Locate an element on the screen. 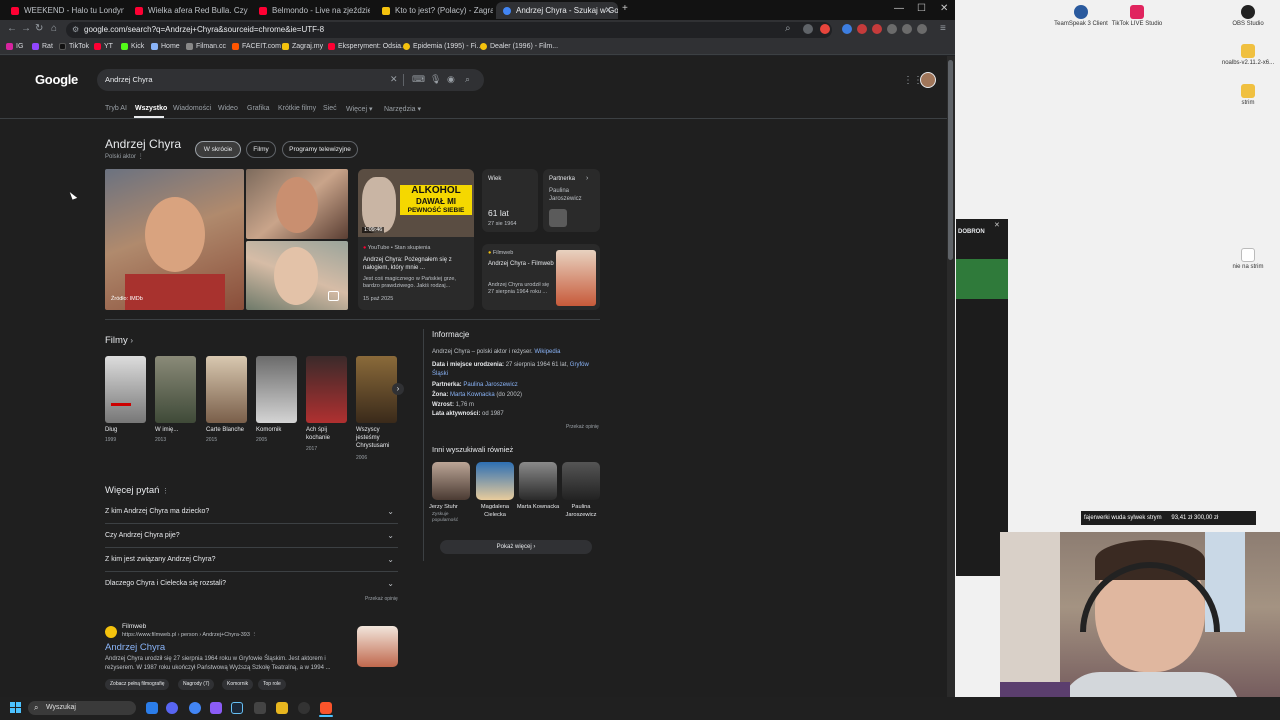  brave-shield-icon is located at coordinates (825, 29).